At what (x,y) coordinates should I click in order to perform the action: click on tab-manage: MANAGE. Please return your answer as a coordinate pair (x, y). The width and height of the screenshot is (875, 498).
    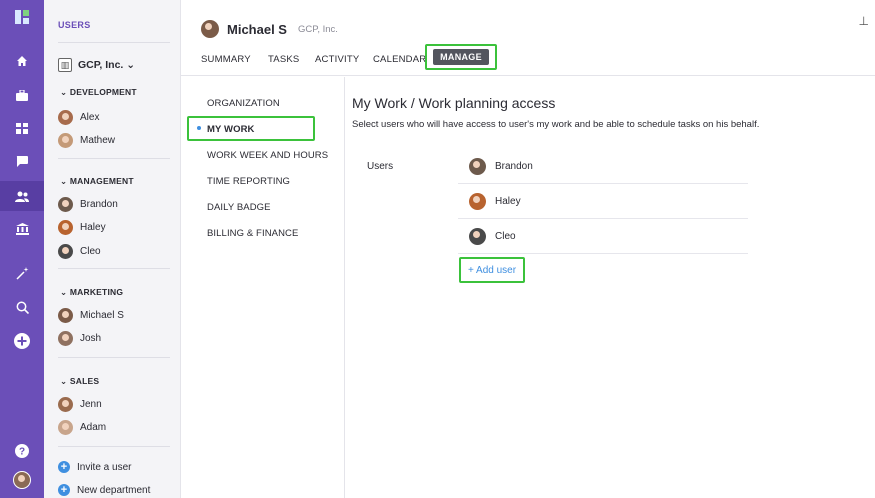
    Looking at the image, I should click on (461, 57).